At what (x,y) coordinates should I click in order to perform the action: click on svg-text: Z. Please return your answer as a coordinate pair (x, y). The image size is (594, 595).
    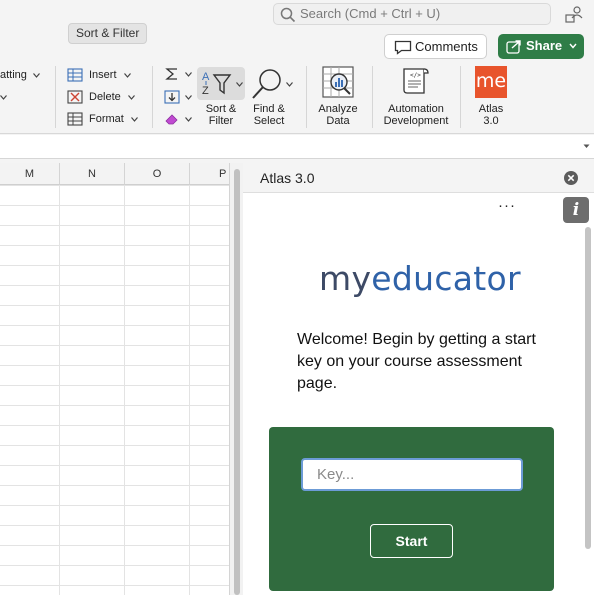
    Looking at the image, I should click on (205, 91).